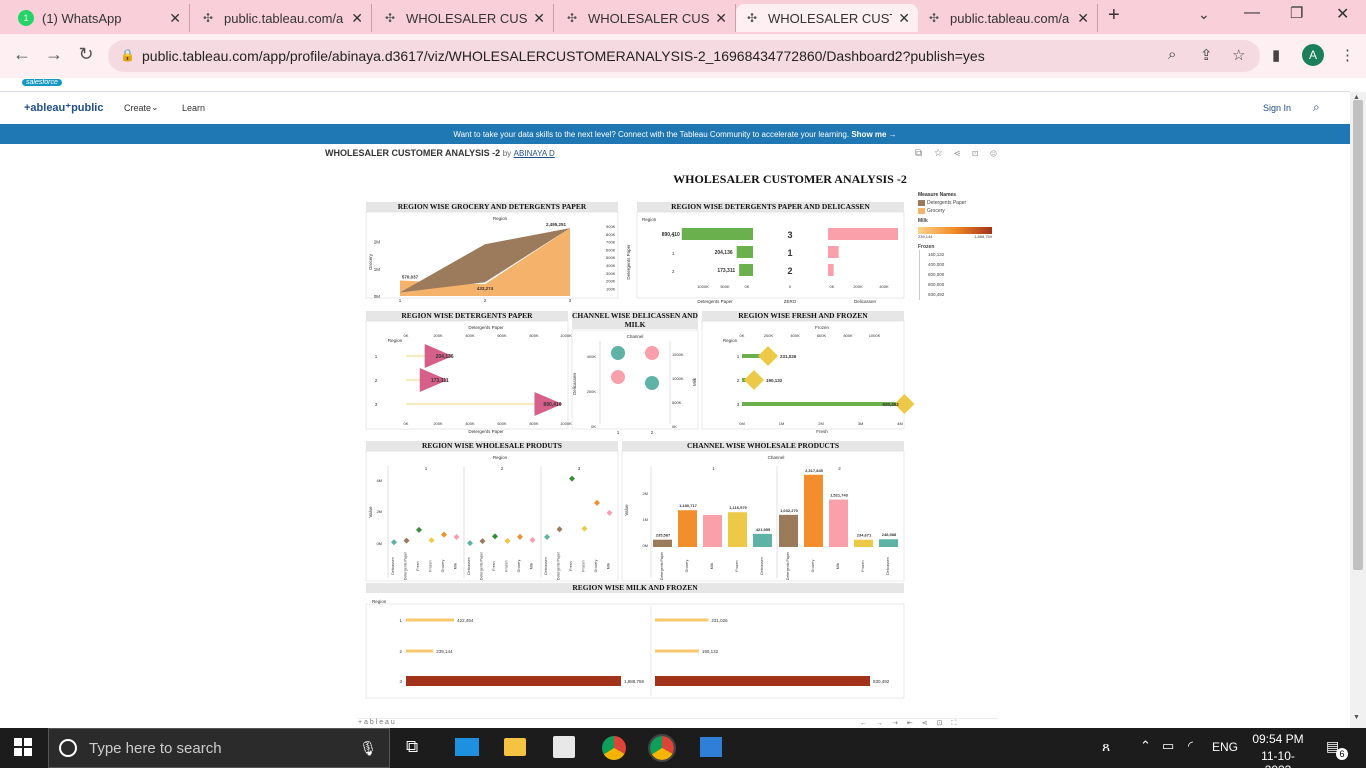 This screenshot has height=777, width=1366. Describe the element at coordinates (789, 510) in the screenshot. I see `chart7-data-label: 1,032,270` at that location.